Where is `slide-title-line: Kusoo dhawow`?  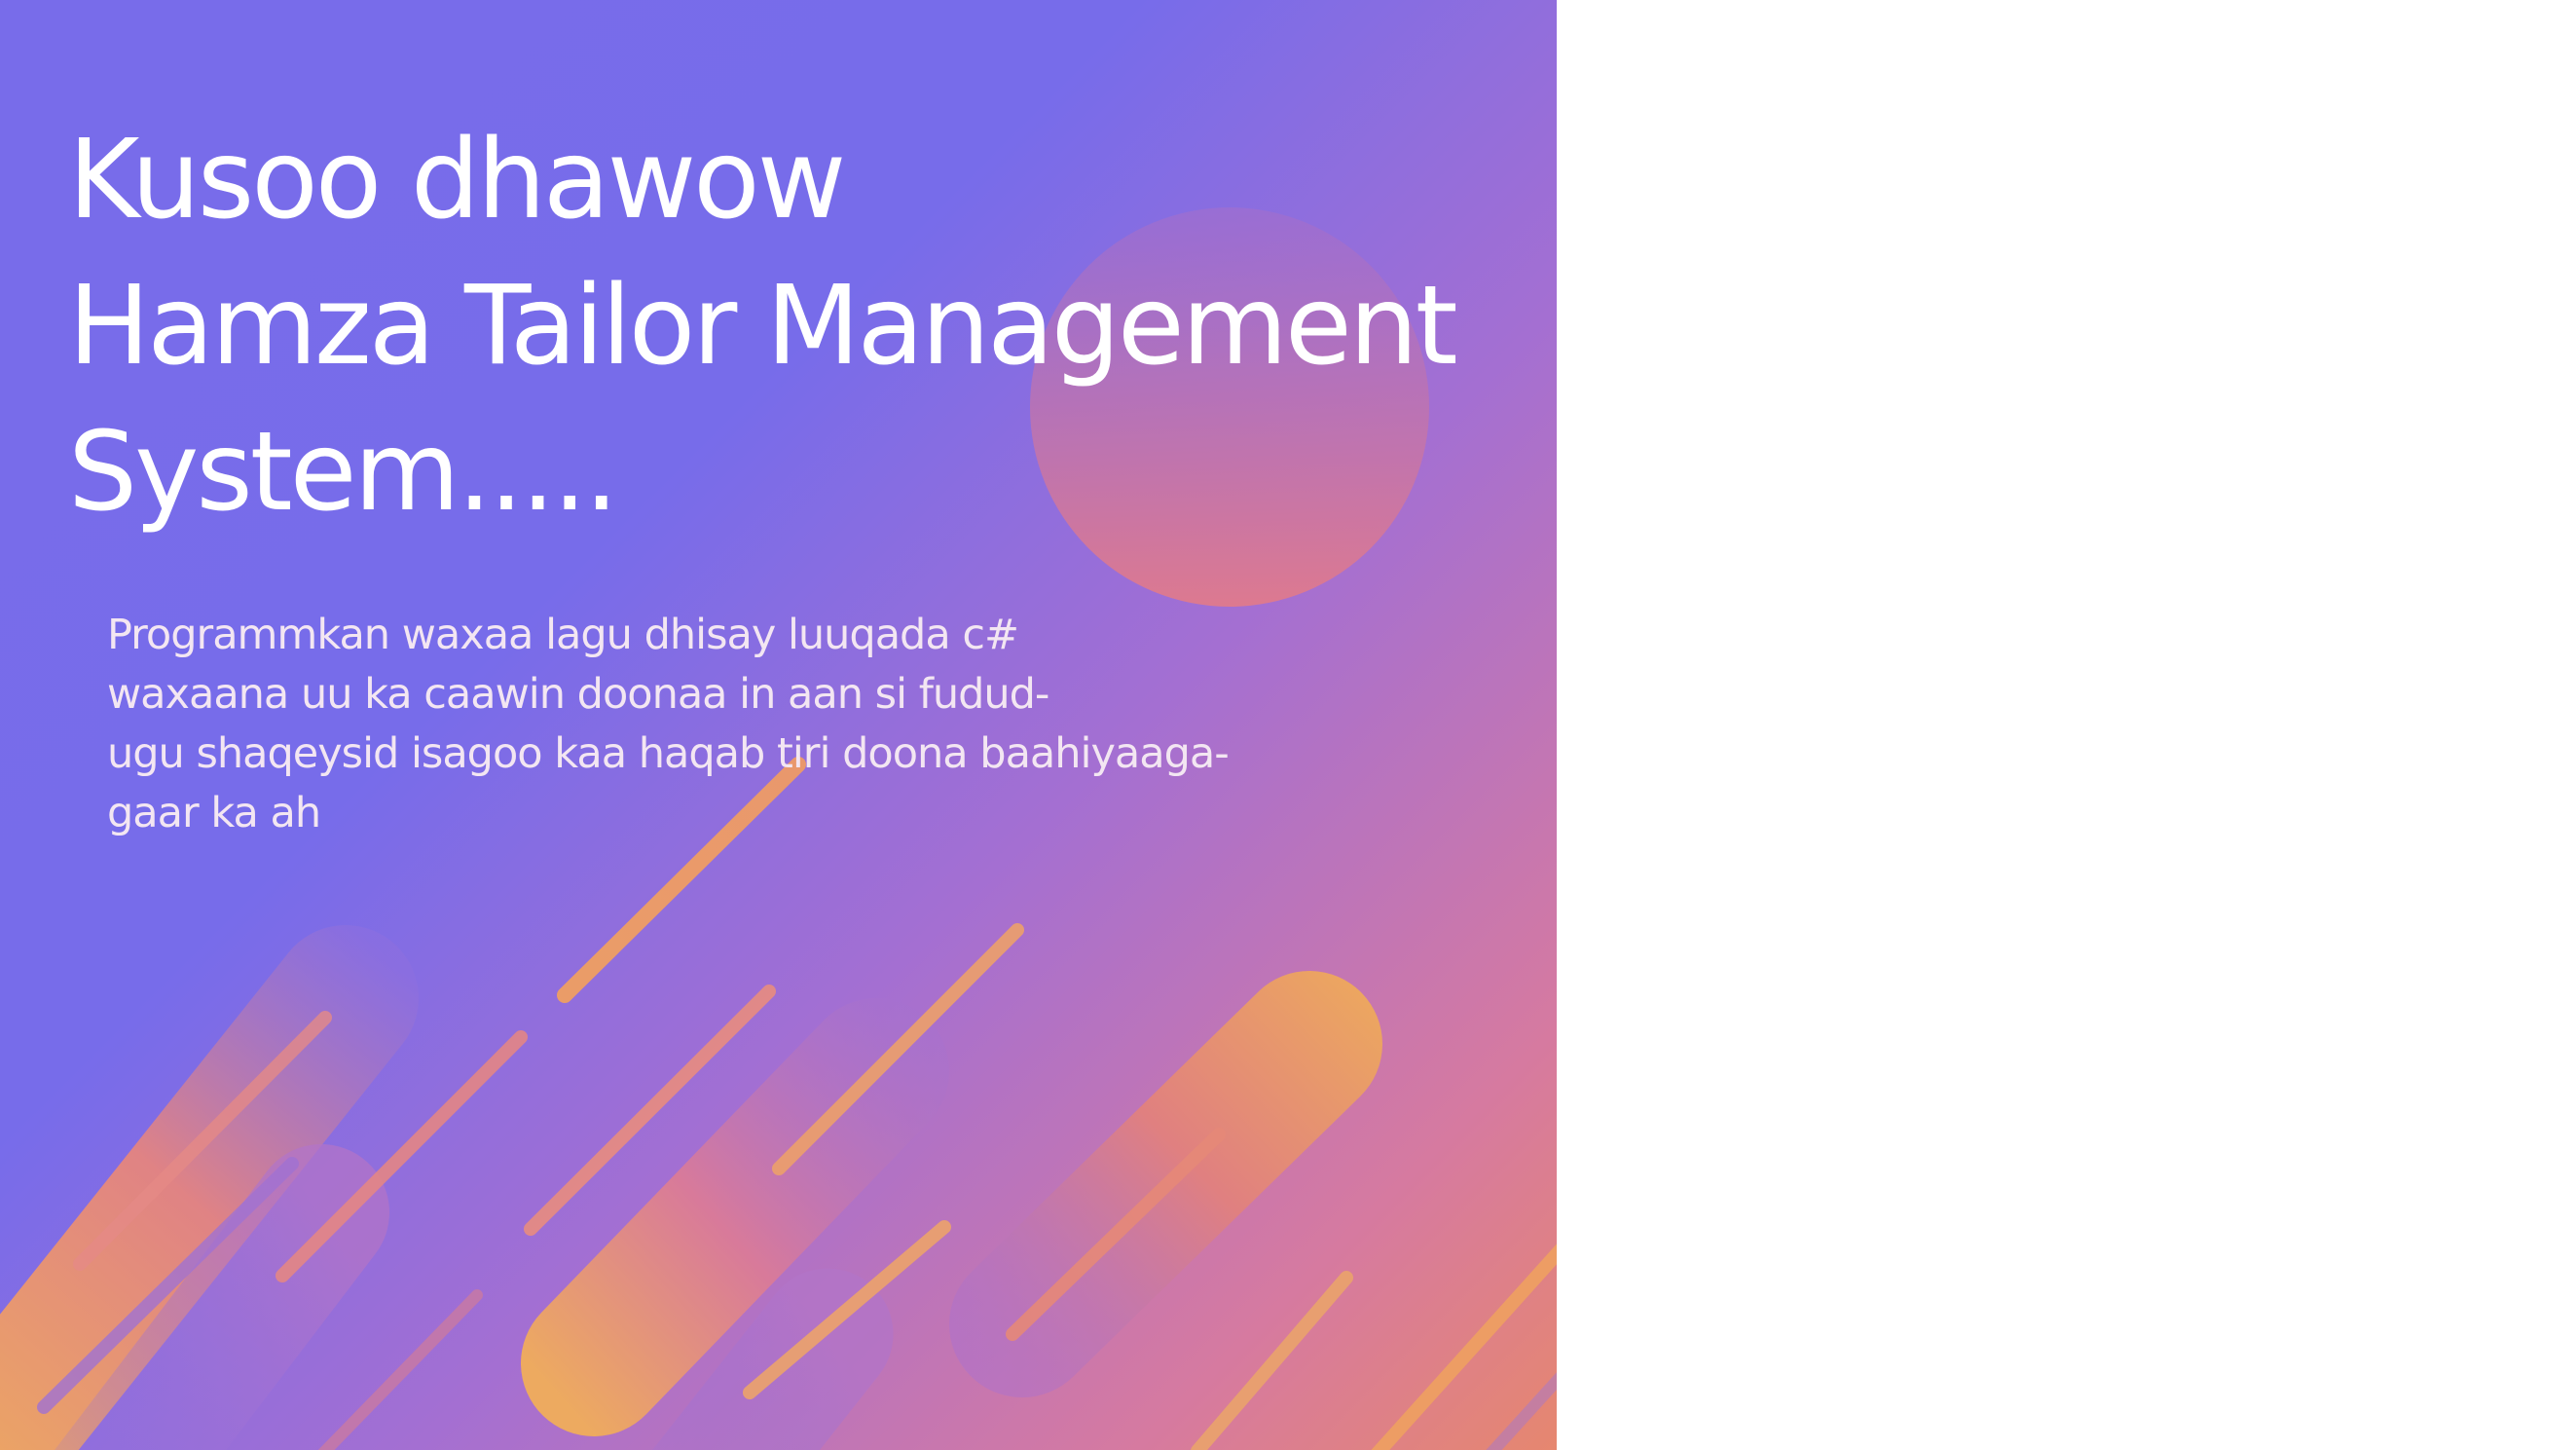 slide-title-line: Kusoo dhawow is located at coordinates (457, 180).